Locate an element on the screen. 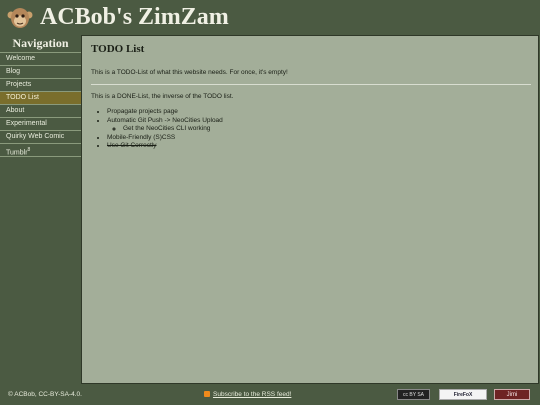 The height and width of the screenshot is (405, 540). external-link-marker: 8 is located at coordinates (29, 150).